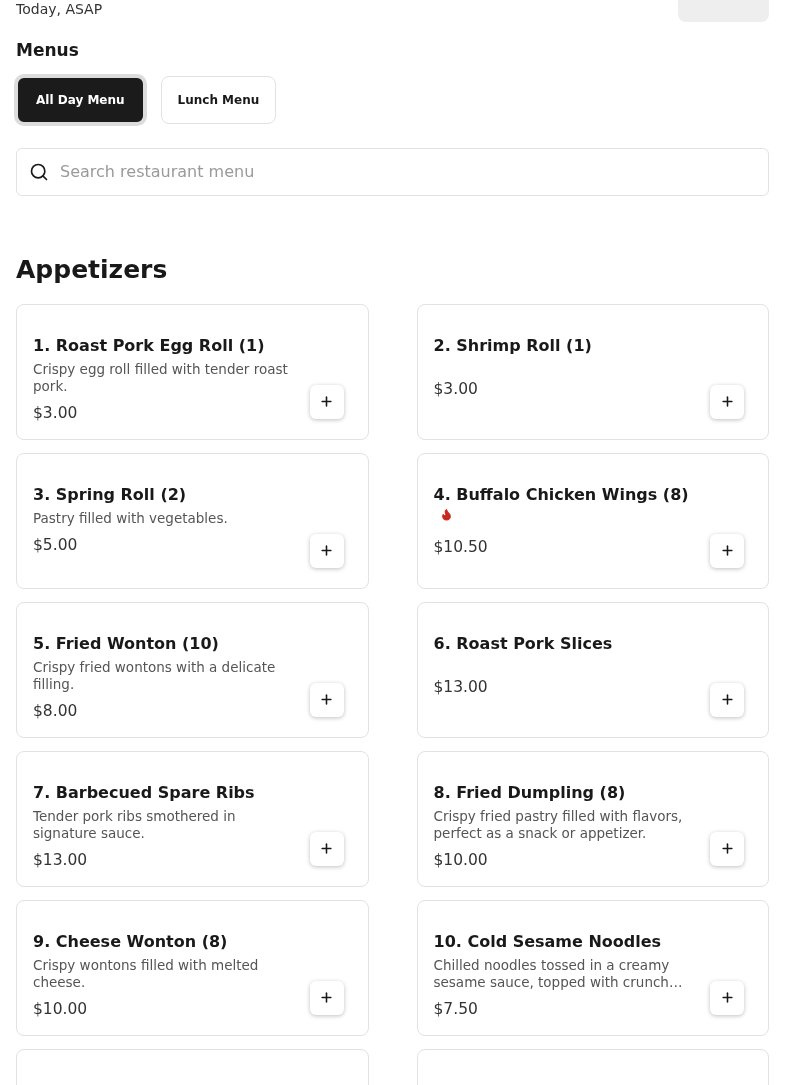 This screenshot has width=785, height=1085. Describe the element at coordinates (144, 792) in the screenshot. I see `item-name: 7. Barbecued Spare Ribs` at that location.